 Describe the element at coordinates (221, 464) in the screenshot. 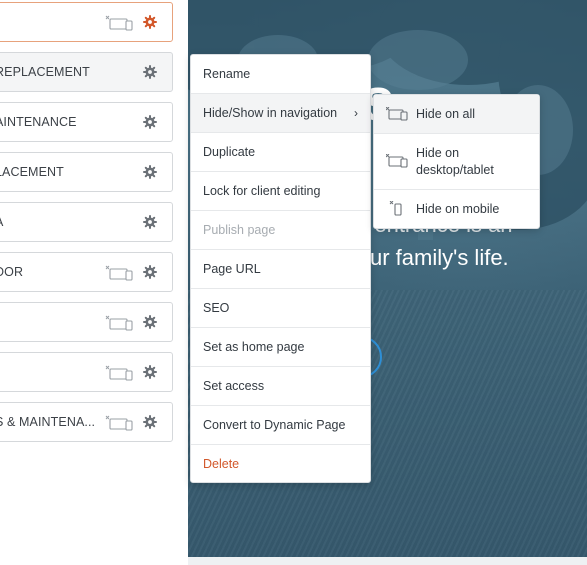

I see `menu-item-label: Delete` at that location.